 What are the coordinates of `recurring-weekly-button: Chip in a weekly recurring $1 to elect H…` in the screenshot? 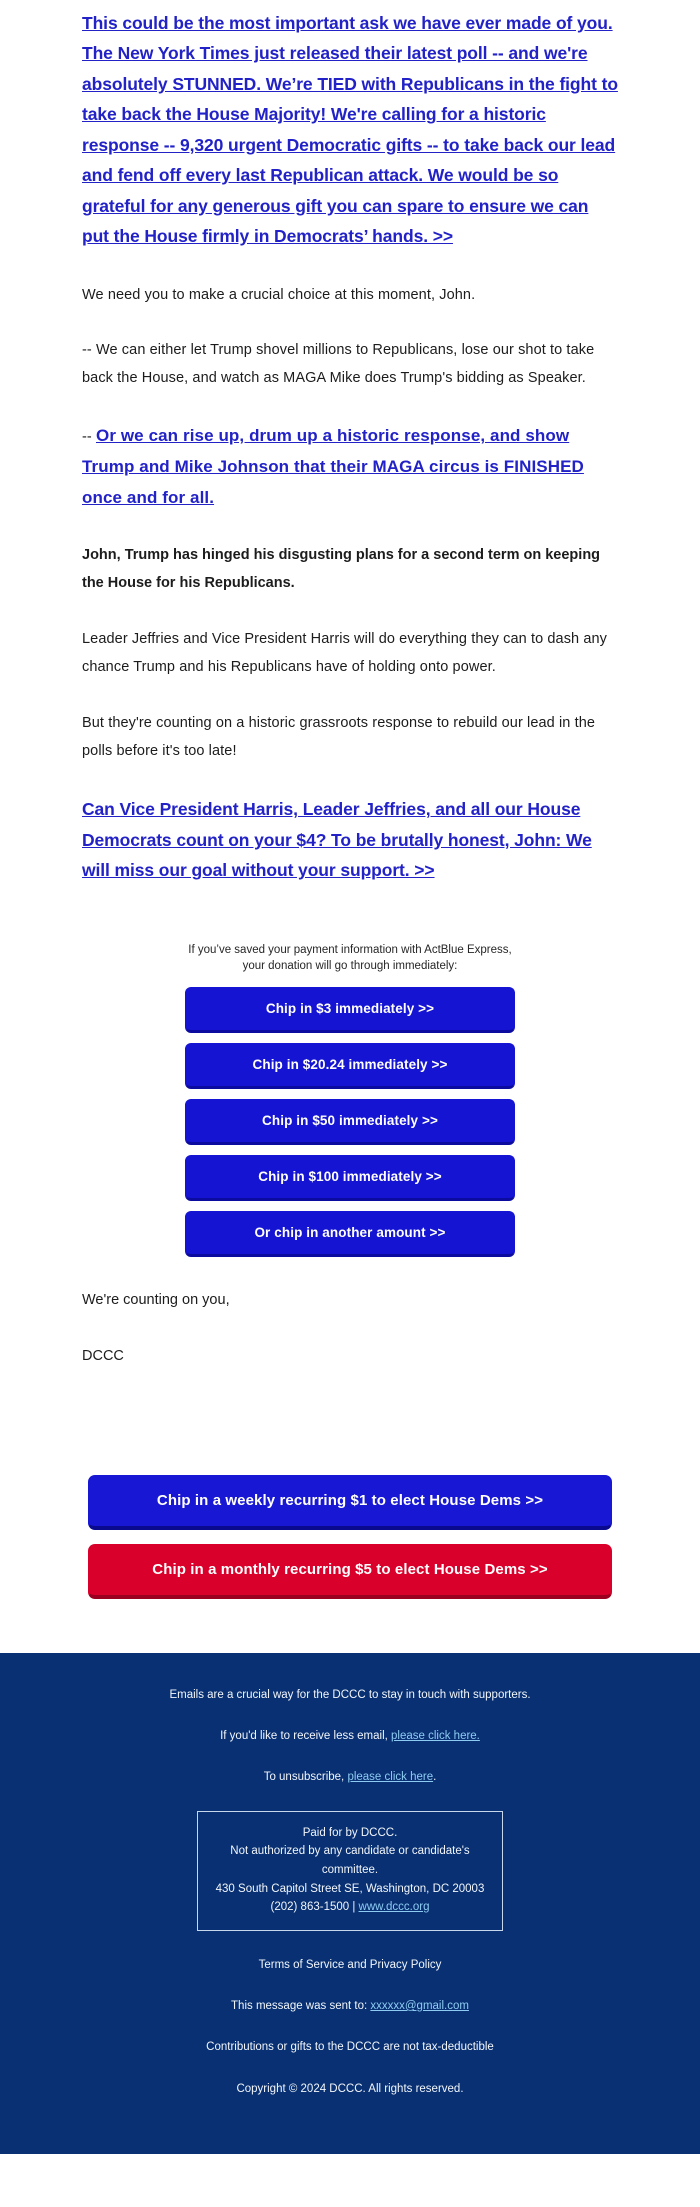 It's located at (350, 1502).